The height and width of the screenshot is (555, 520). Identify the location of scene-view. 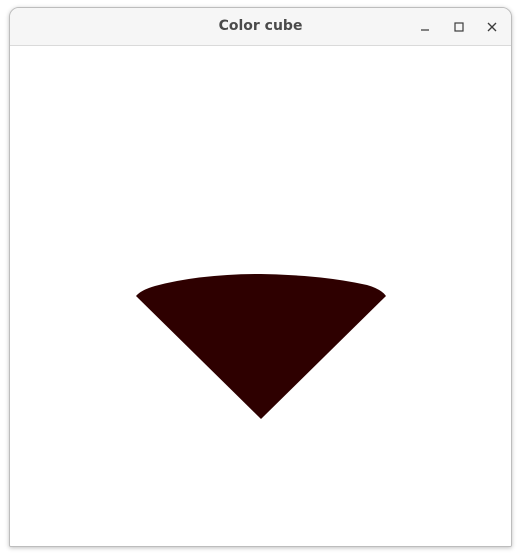
(261, 346).